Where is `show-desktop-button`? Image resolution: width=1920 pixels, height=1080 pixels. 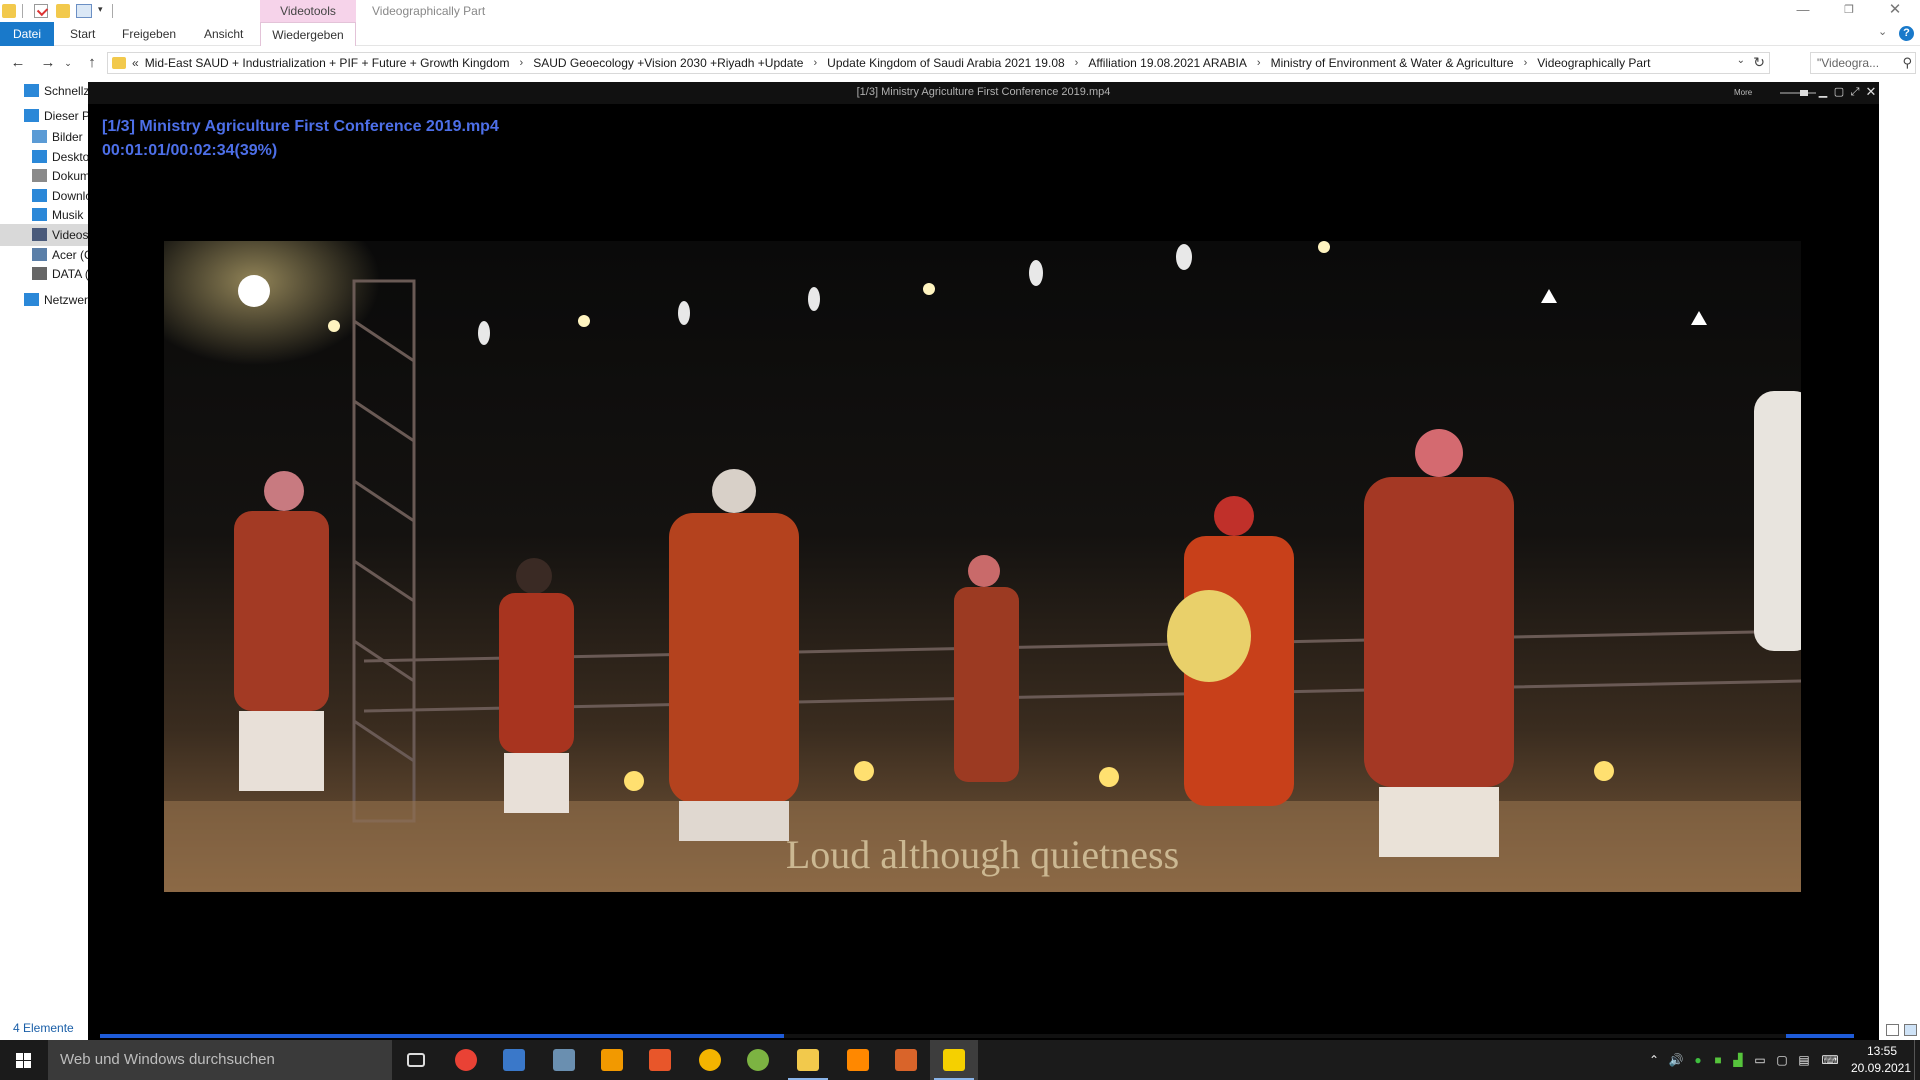 show-desktop-button is located at coordinates (1917, 1060).